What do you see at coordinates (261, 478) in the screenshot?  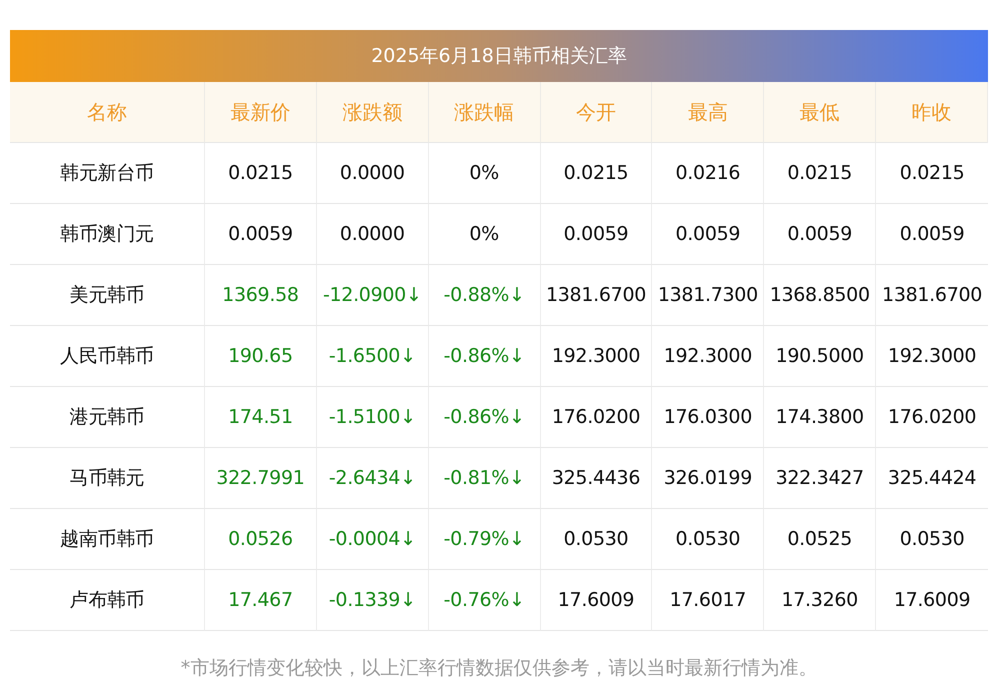 I see `table-cell: 322.7991` at bounding box center [261, 478].